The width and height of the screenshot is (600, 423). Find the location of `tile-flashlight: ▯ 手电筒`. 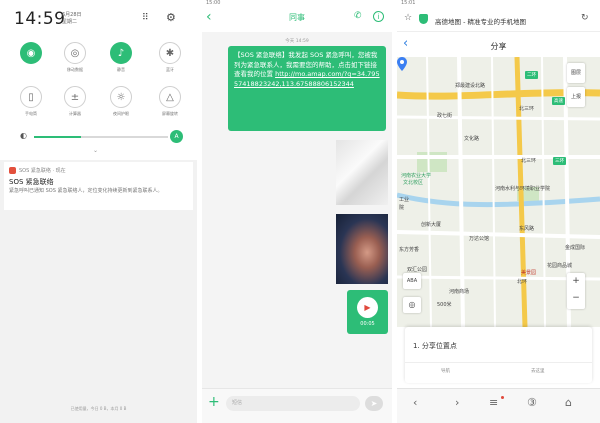

tile-flashlight: ▯ 手电筒 is located at coordinates (31, 101).